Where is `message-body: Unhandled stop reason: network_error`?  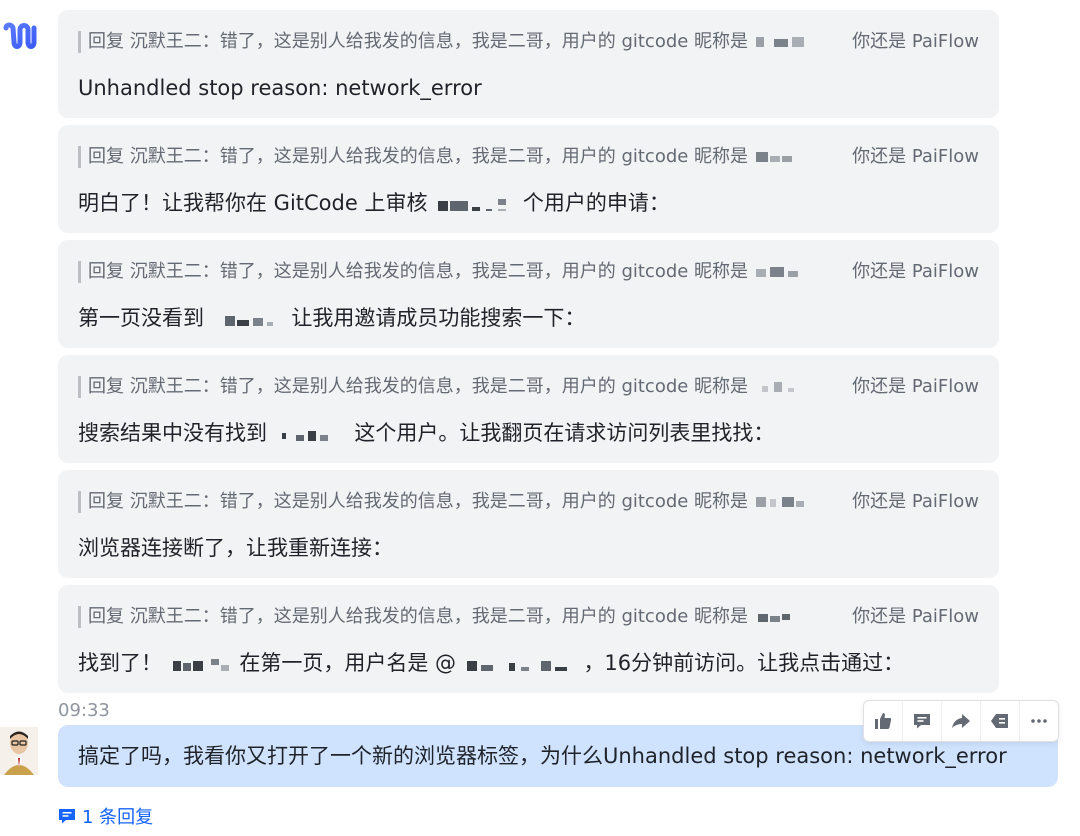
message-body: Unhandled stop reason: network_error is located at coordinates (280, 88).